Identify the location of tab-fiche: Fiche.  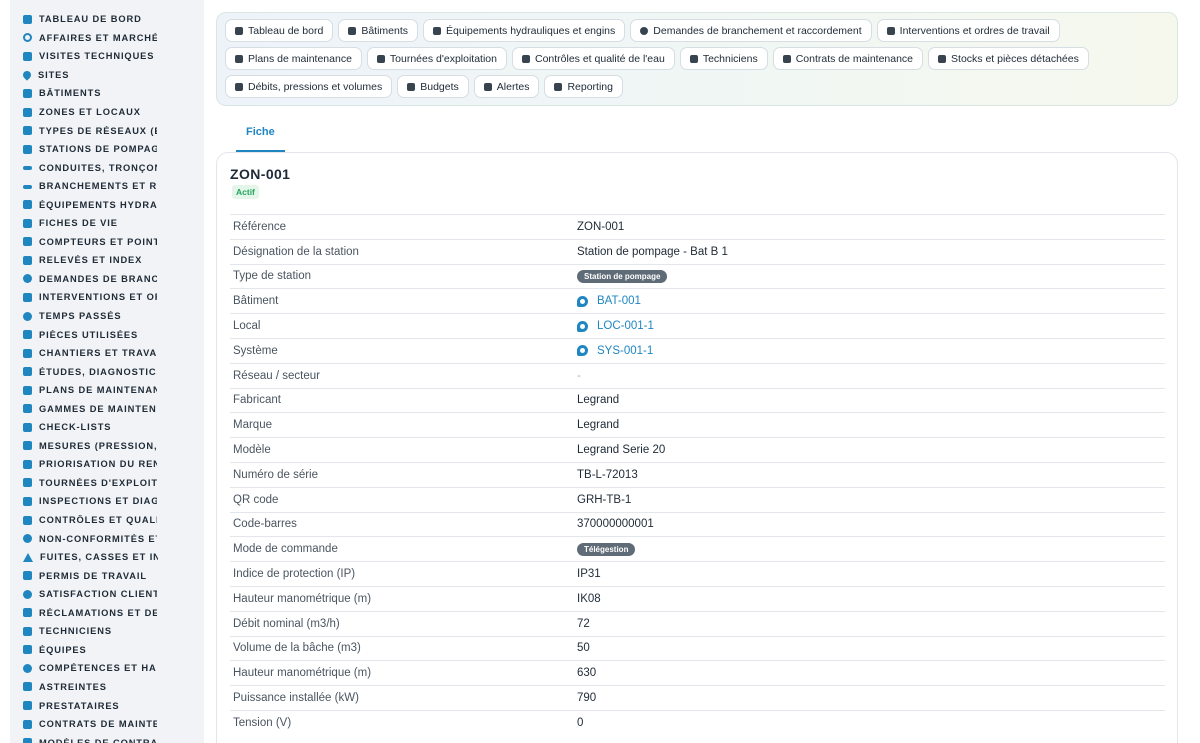
(260, 137).